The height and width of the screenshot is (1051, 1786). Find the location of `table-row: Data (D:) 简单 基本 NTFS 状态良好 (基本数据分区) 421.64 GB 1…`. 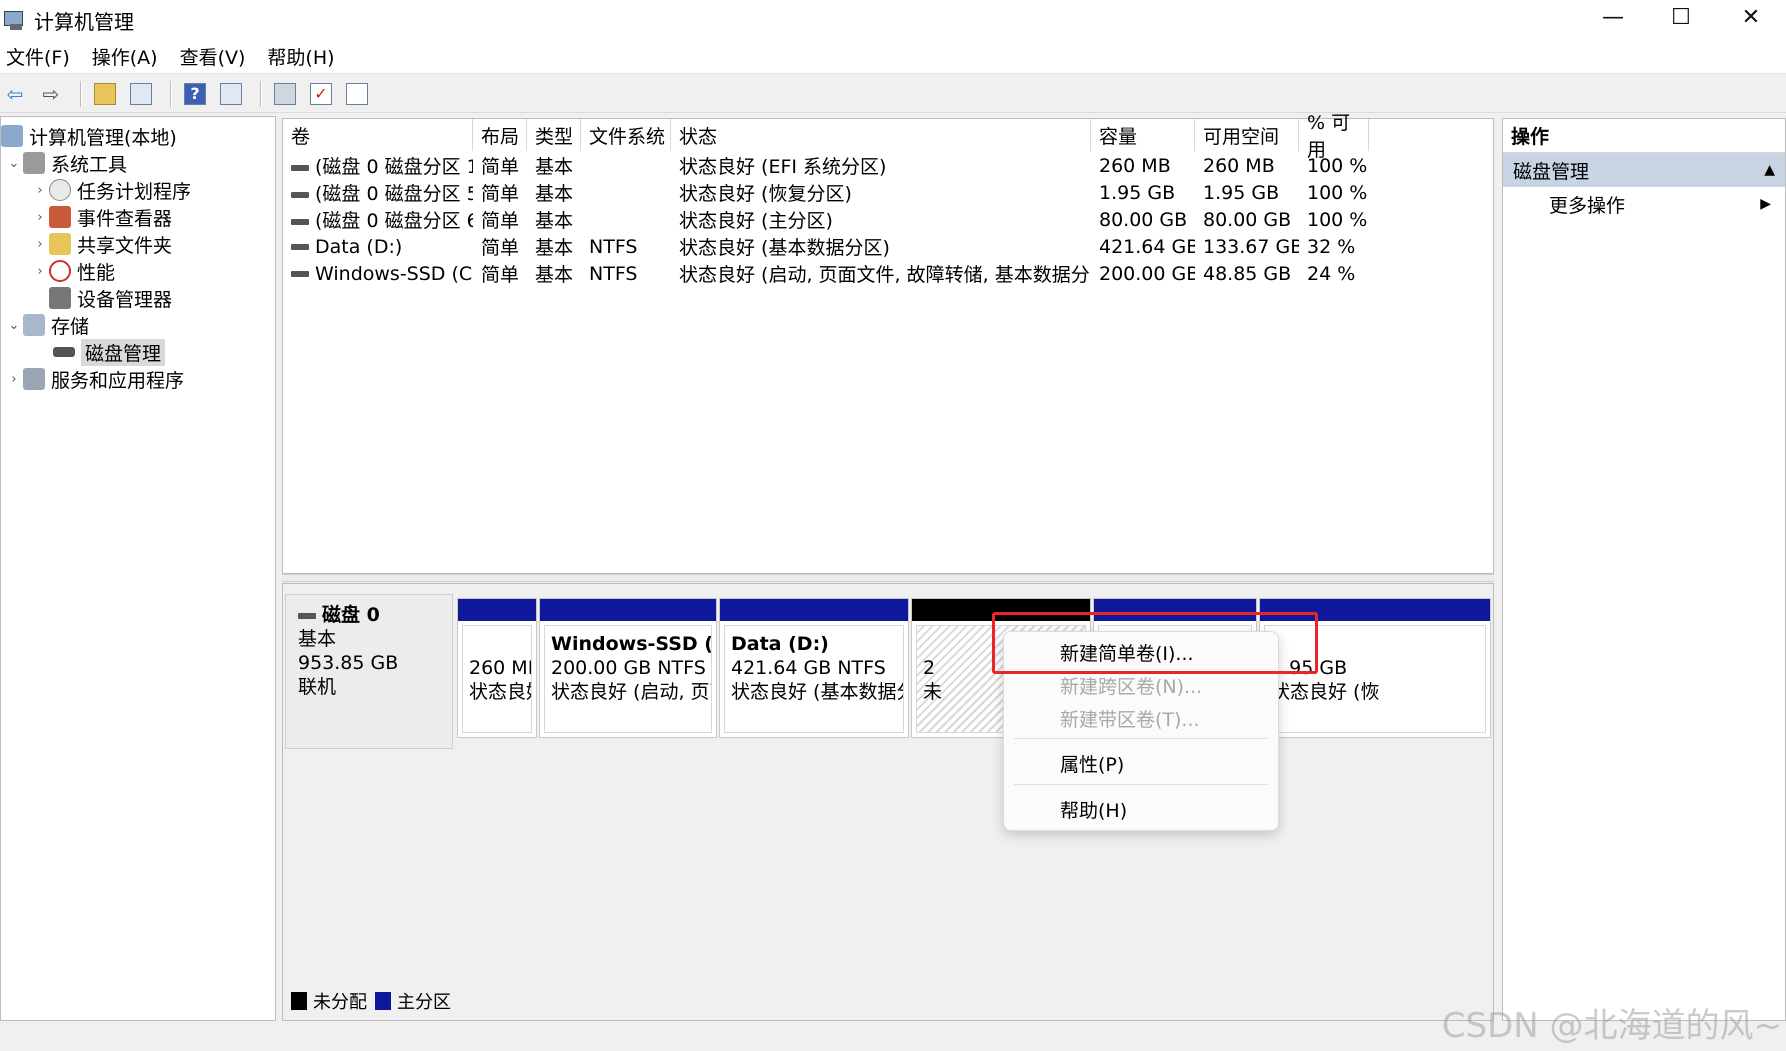

table-row: Data (D:) 简单 基本 NTFS 状态良好 (基本数据分区) 421.64 GB 1… is located at coordinates (826, 246).